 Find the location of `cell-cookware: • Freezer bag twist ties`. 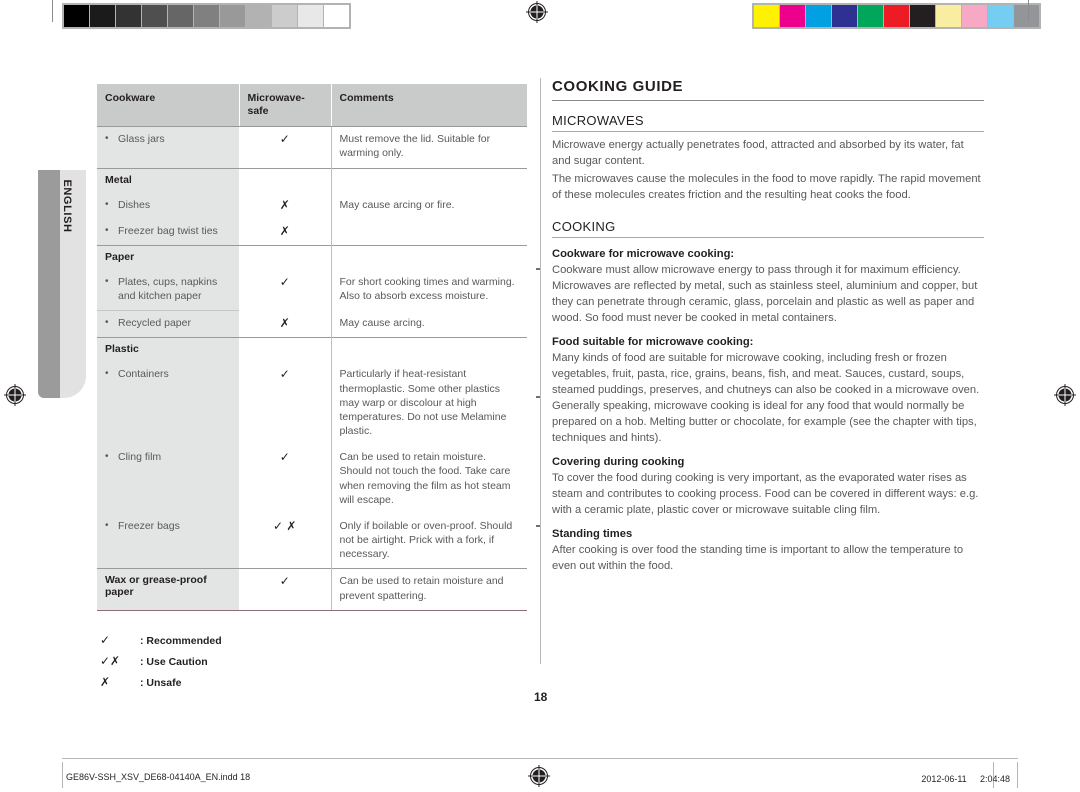

cell-cookware: • Freezer bag twist ties is located at coordinates (168, 232).